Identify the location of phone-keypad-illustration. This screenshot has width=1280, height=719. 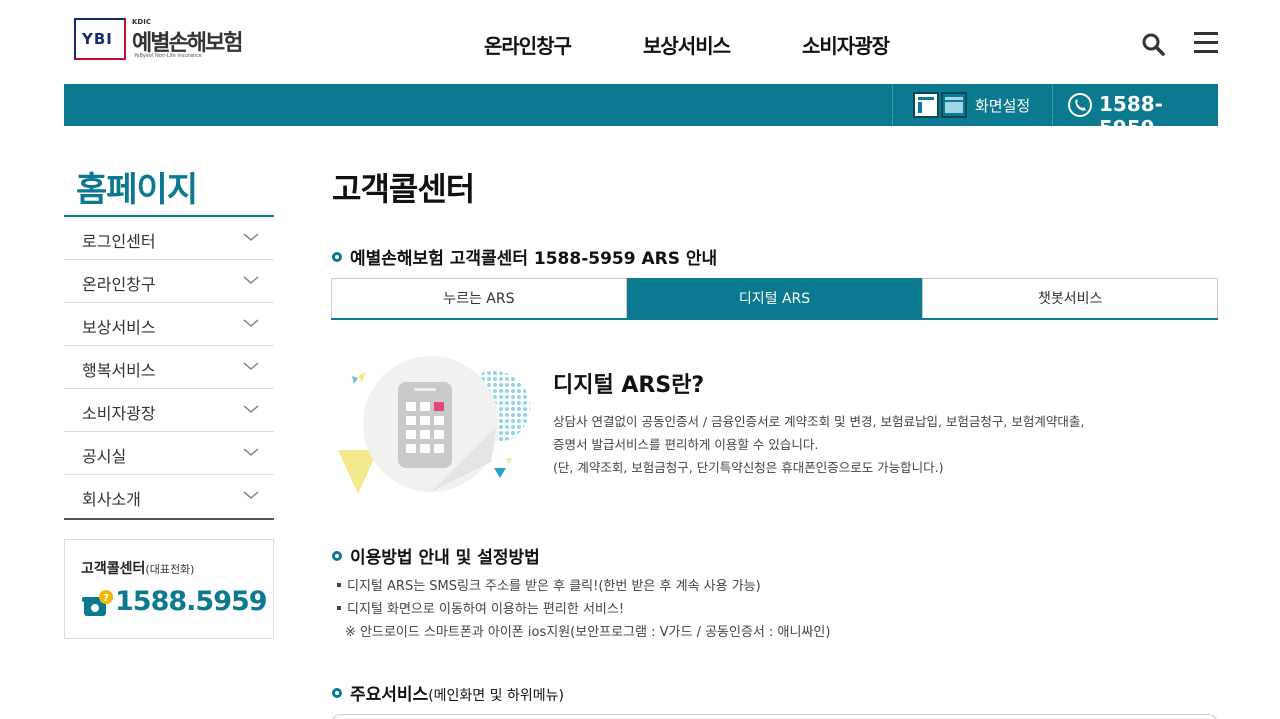
(434, 425).